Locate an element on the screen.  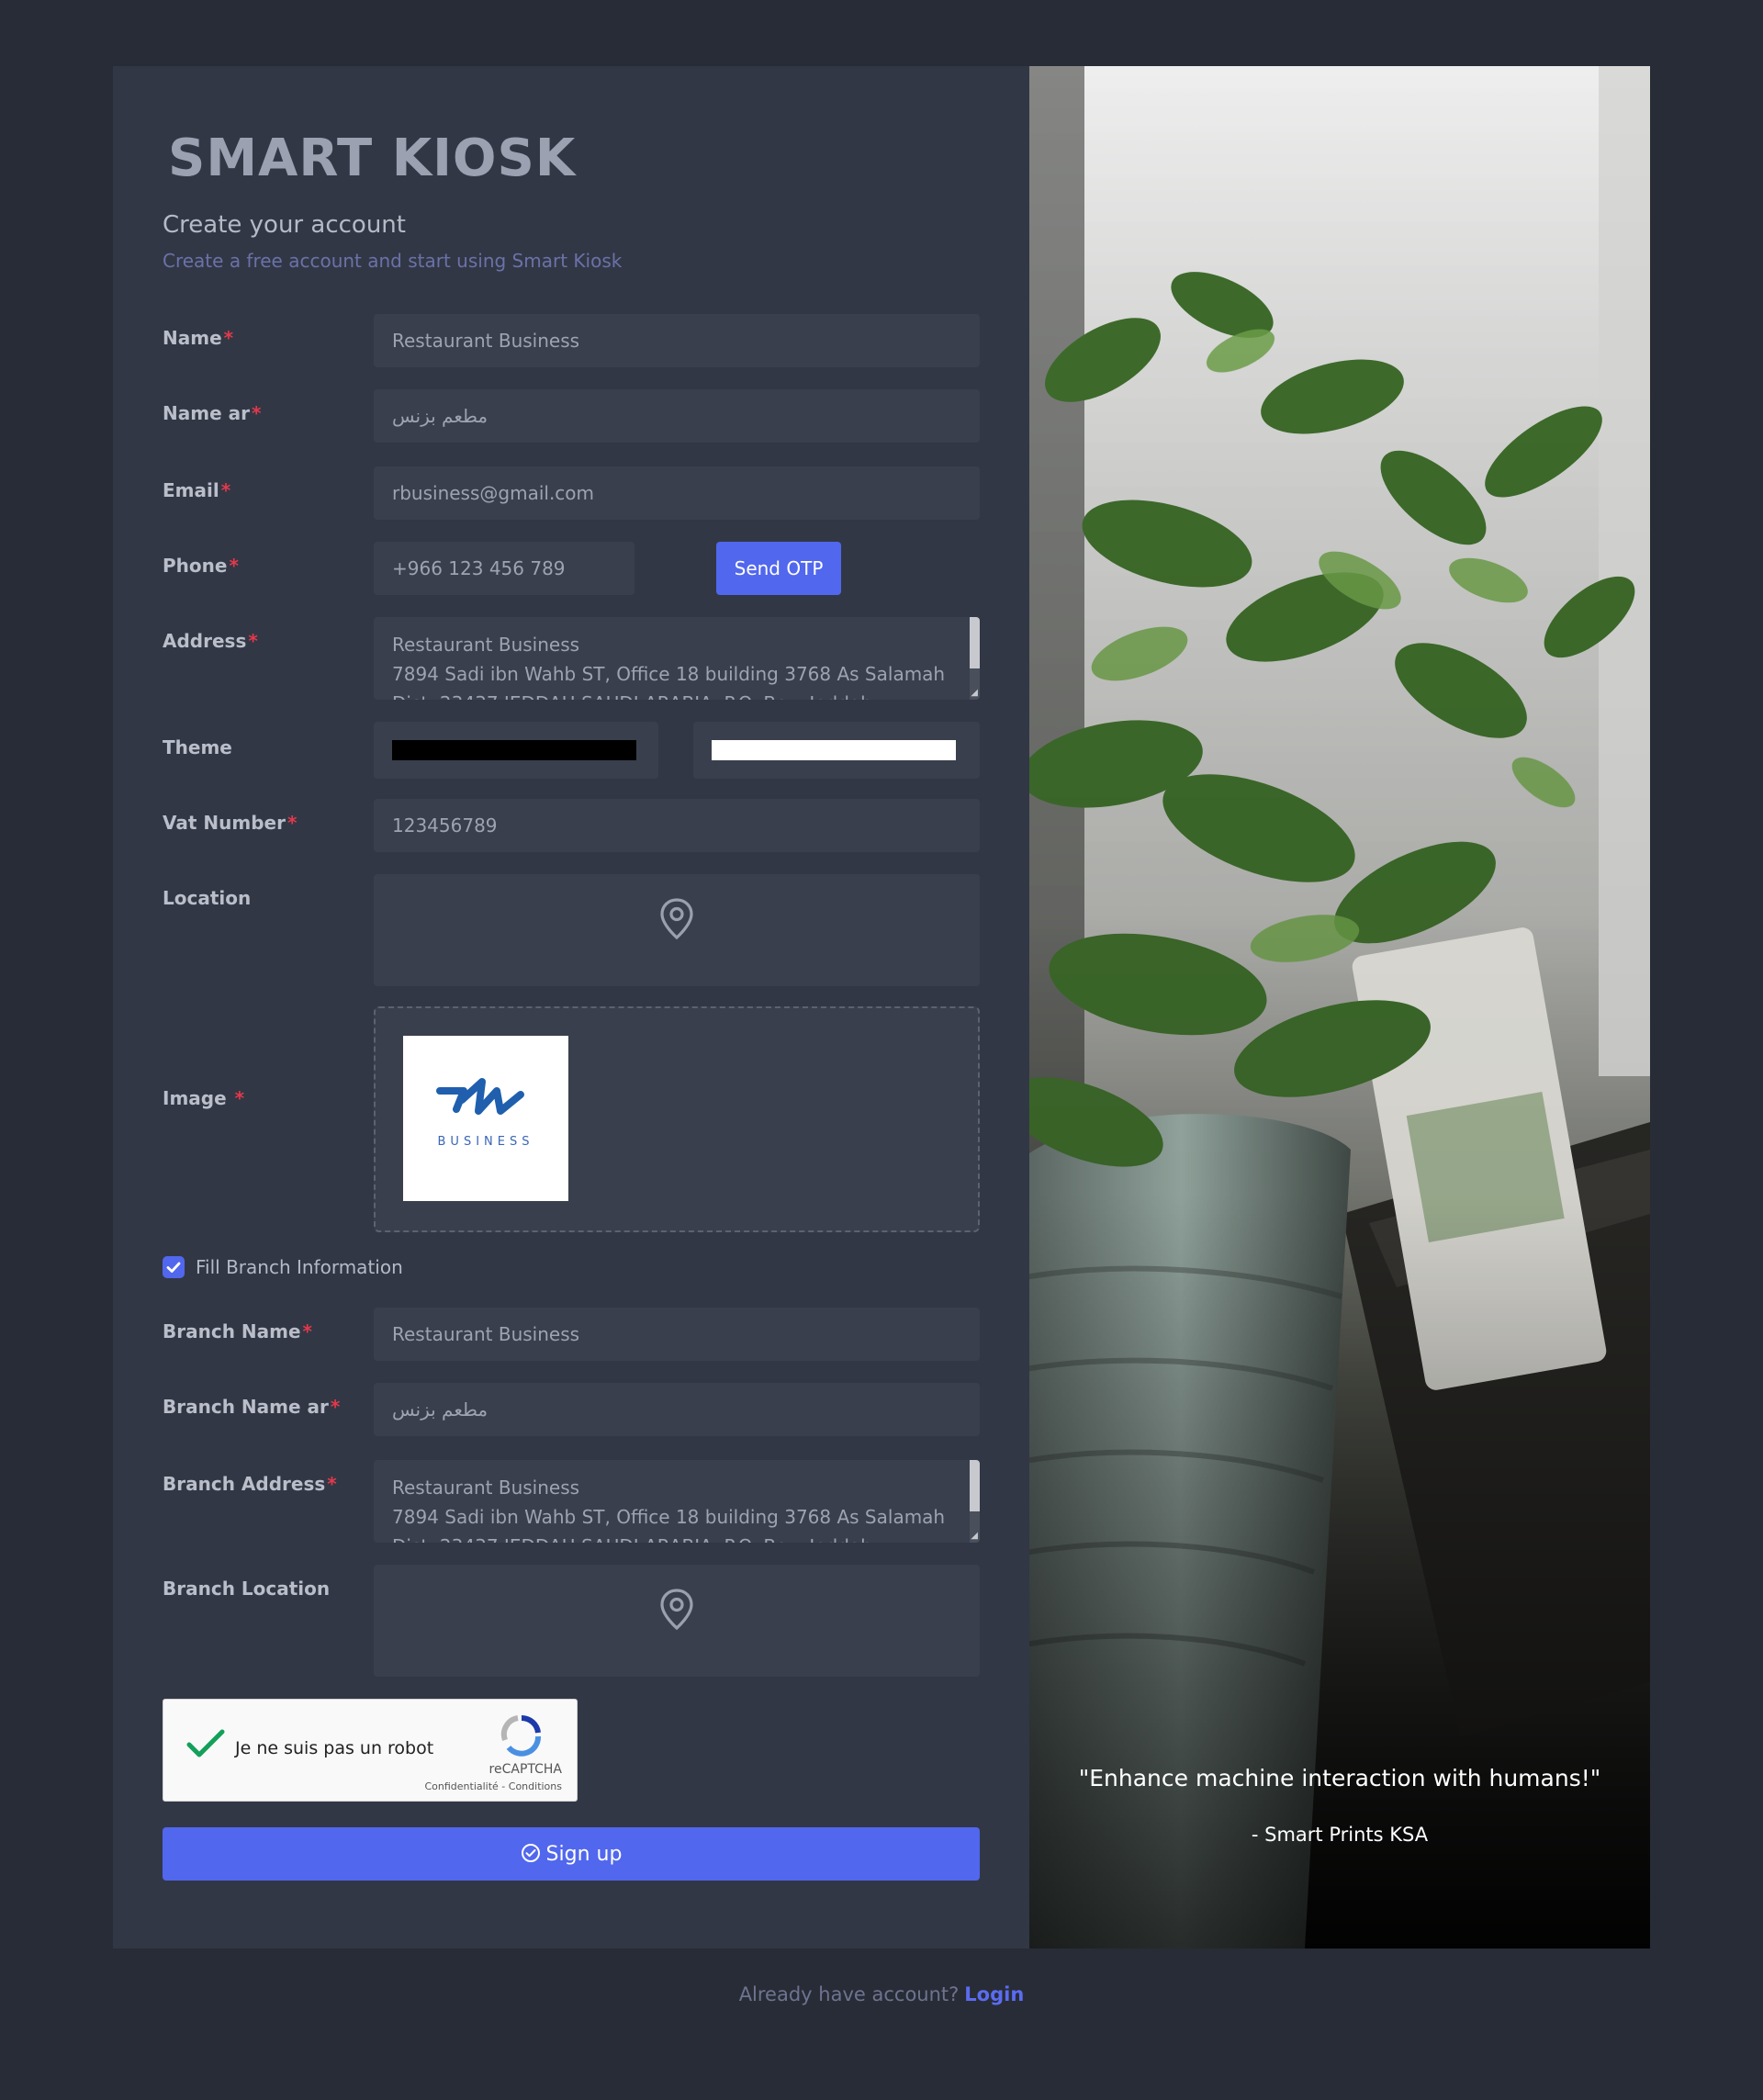
side-quote-author: - Smart Prints KSA is located at coordinates (1340, 1835).